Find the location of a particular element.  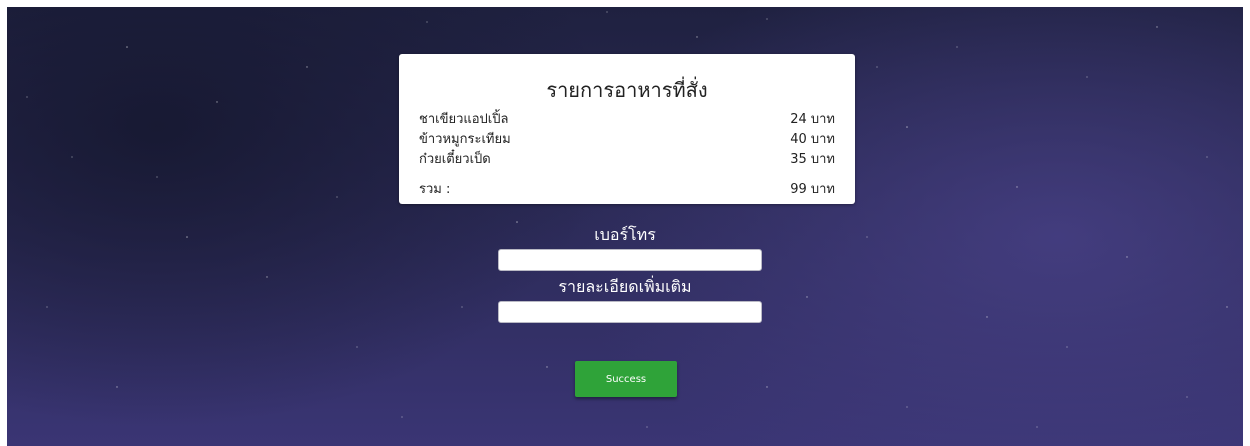

success-button: Success is located at coordinates (626, 379).